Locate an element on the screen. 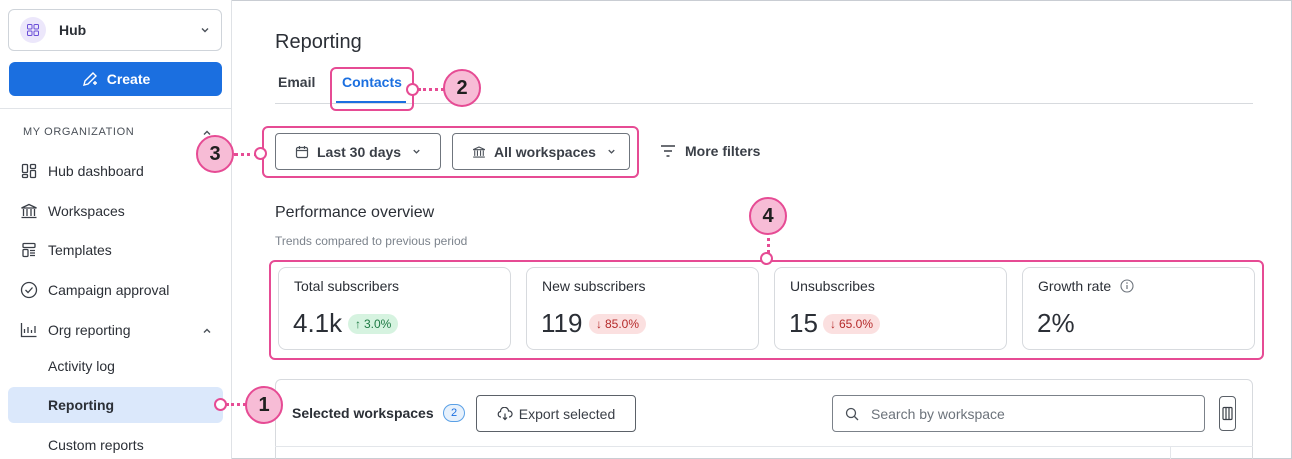  performance-subtitle: Trends compared to previous period is located at coordinates (371, 241).